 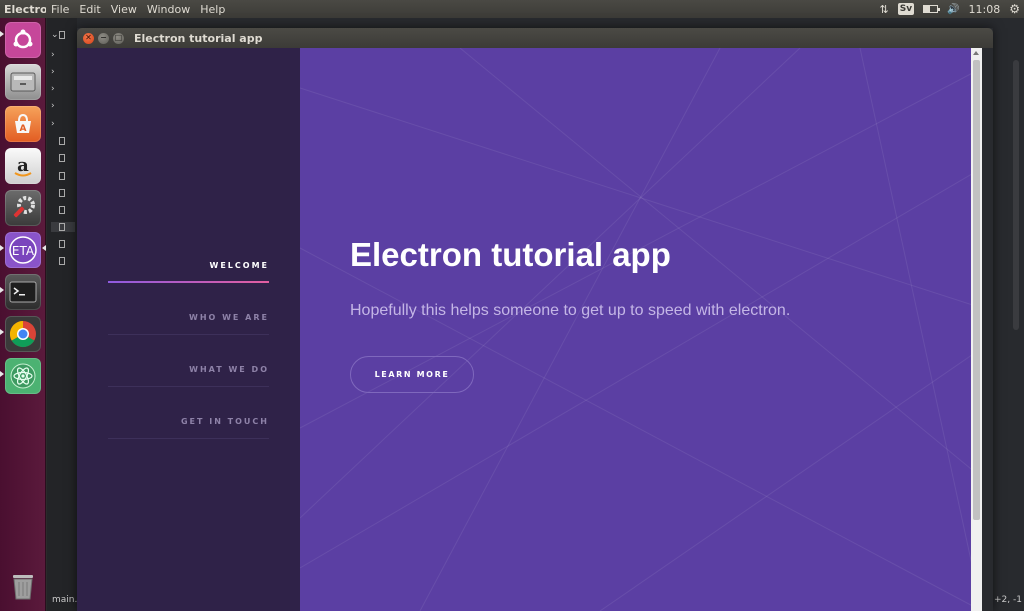 I want to click on editor-status-diff: +2, -1, so click(x=1008, y=600).